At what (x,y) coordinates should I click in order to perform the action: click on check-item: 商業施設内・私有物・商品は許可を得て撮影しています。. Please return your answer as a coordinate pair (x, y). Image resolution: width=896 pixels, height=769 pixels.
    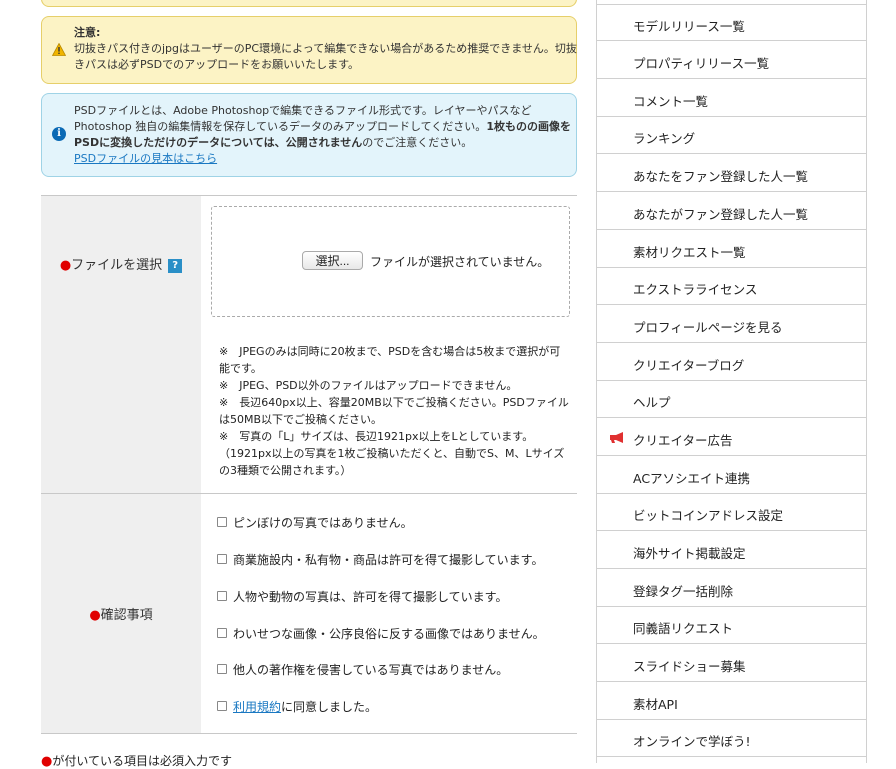
    Looking at the image, I should click on (380, 559).